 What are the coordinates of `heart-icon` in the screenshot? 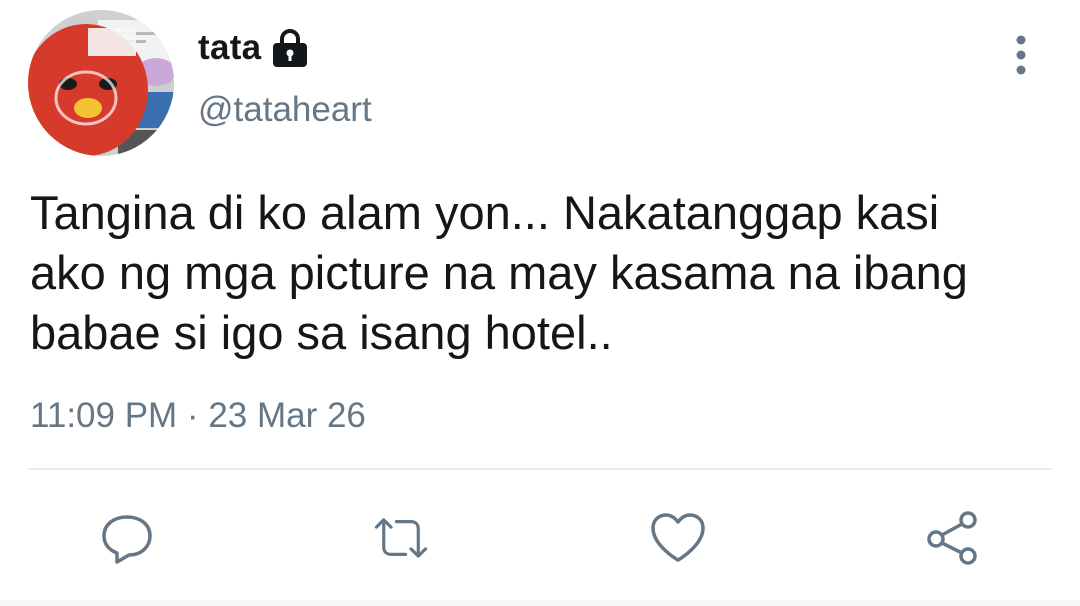 It's located at (678, 537).